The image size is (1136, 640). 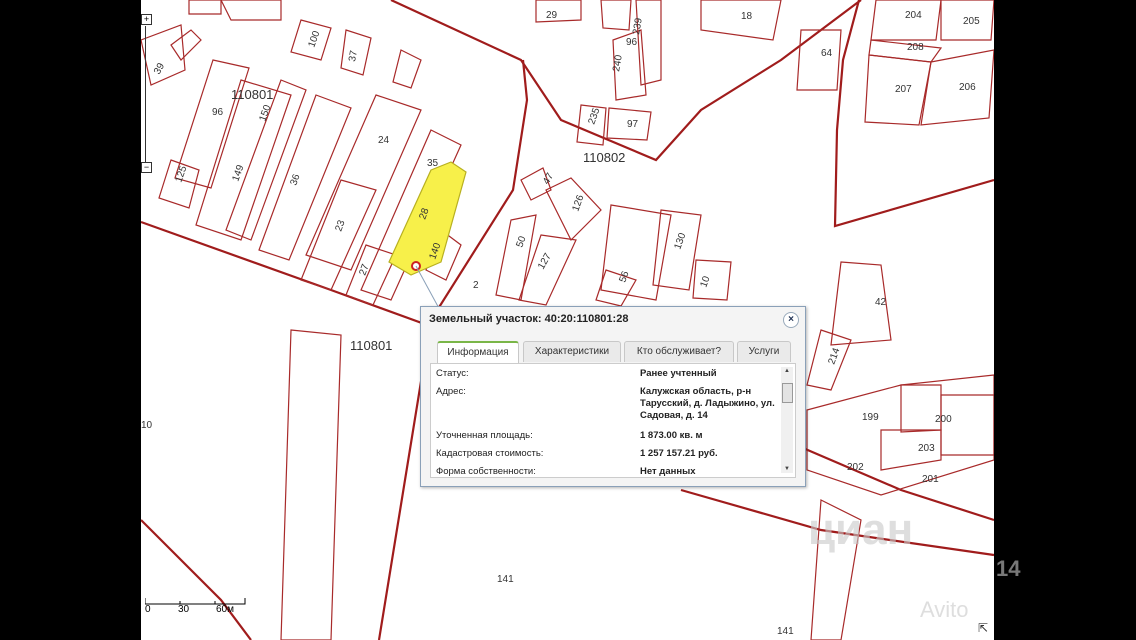 I want to click on parcel-label: 23, so click(x=340, y=225).